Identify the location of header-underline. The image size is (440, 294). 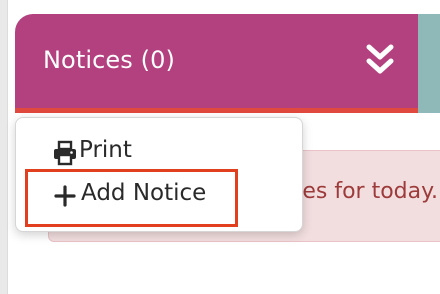
(216, 110).